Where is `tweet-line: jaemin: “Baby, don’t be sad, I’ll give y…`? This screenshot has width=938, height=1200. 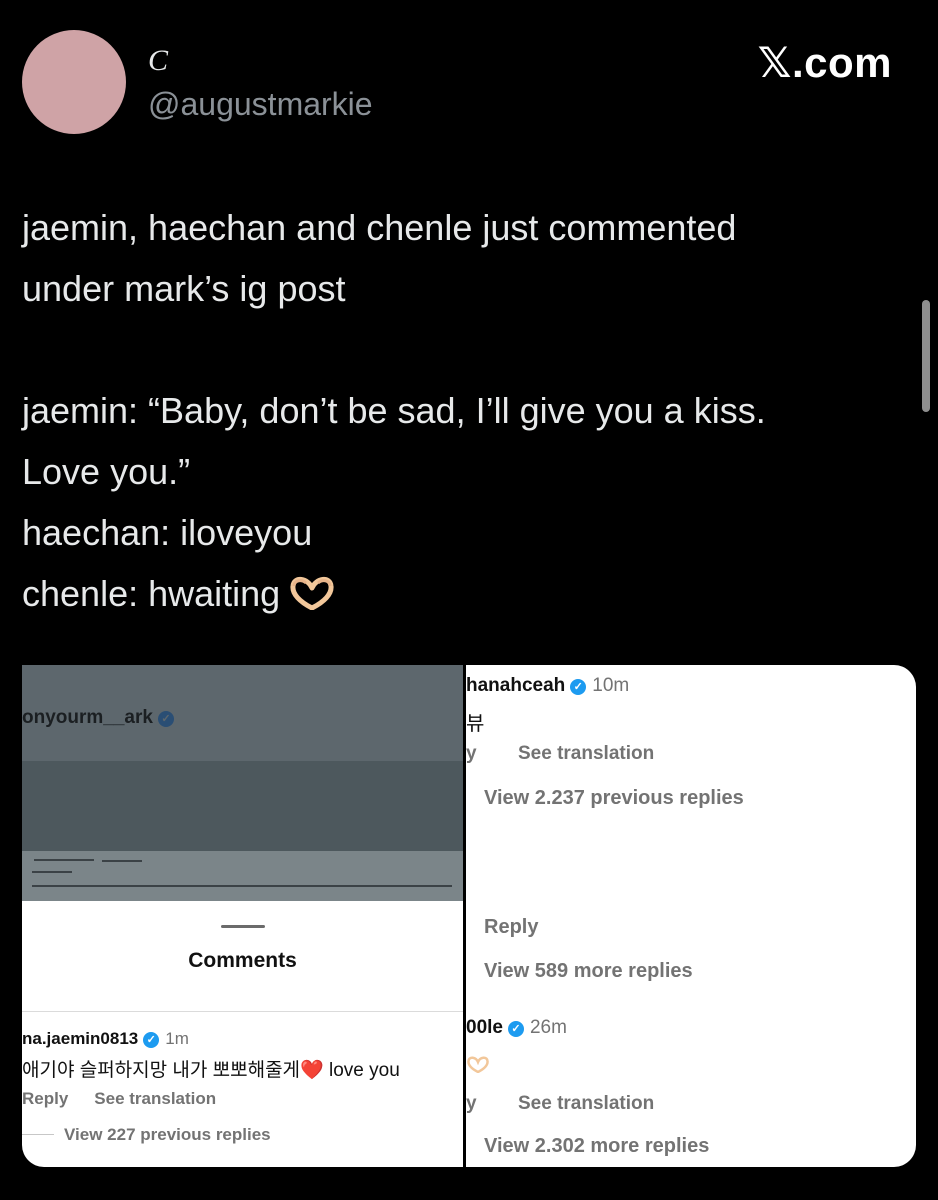 tweet-line: jaemin: “Baby, don’t be sad, I’ll give y… is located at coordinates (394, 410).